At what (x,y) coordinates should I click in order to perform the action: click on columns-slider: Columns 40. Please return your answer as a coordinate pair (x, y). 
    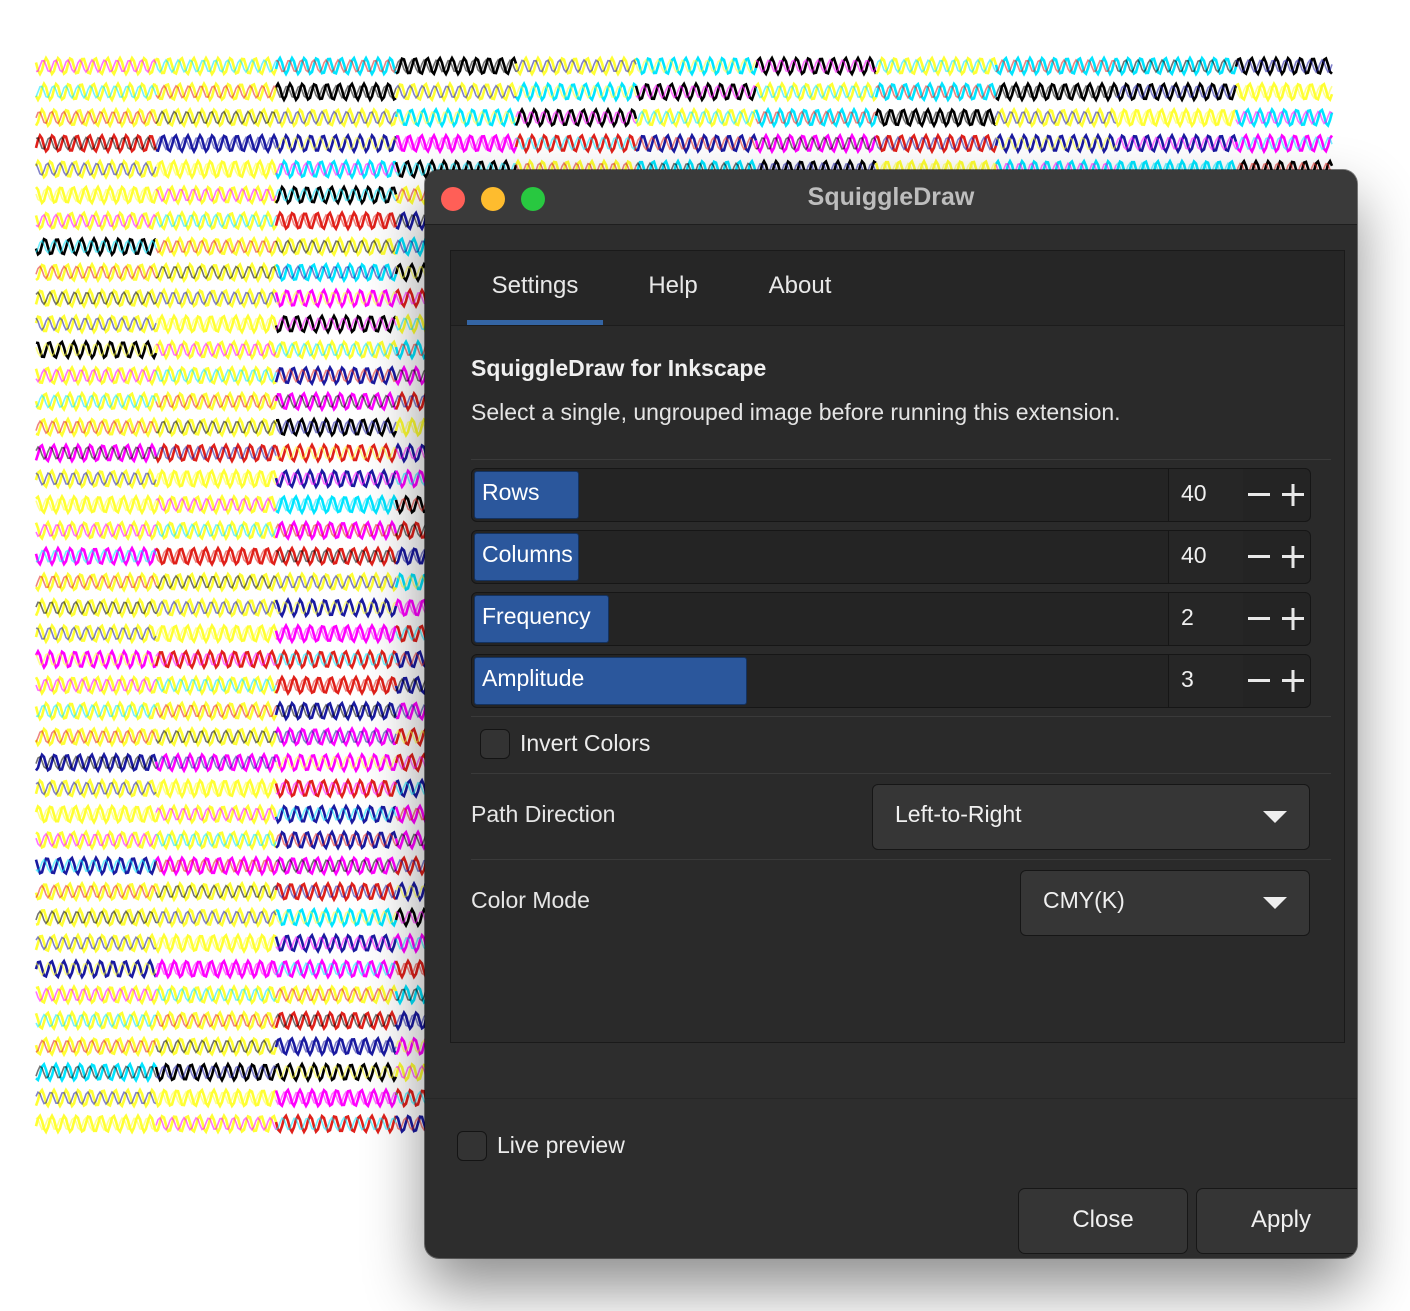
    Looking at the image, I should click on (891, 557).